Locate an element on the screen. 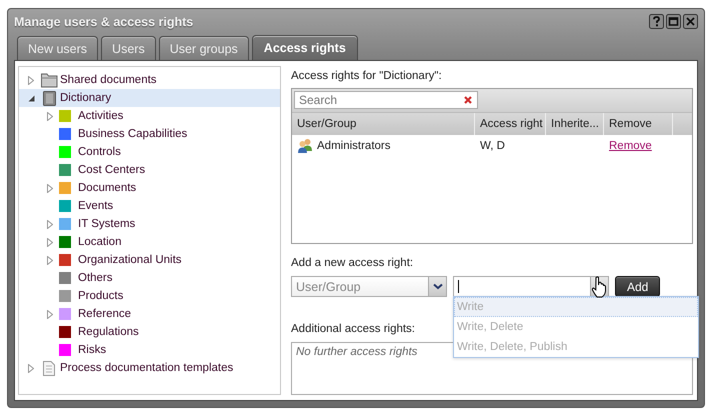  help-icon is located at coordinates (656, 21).